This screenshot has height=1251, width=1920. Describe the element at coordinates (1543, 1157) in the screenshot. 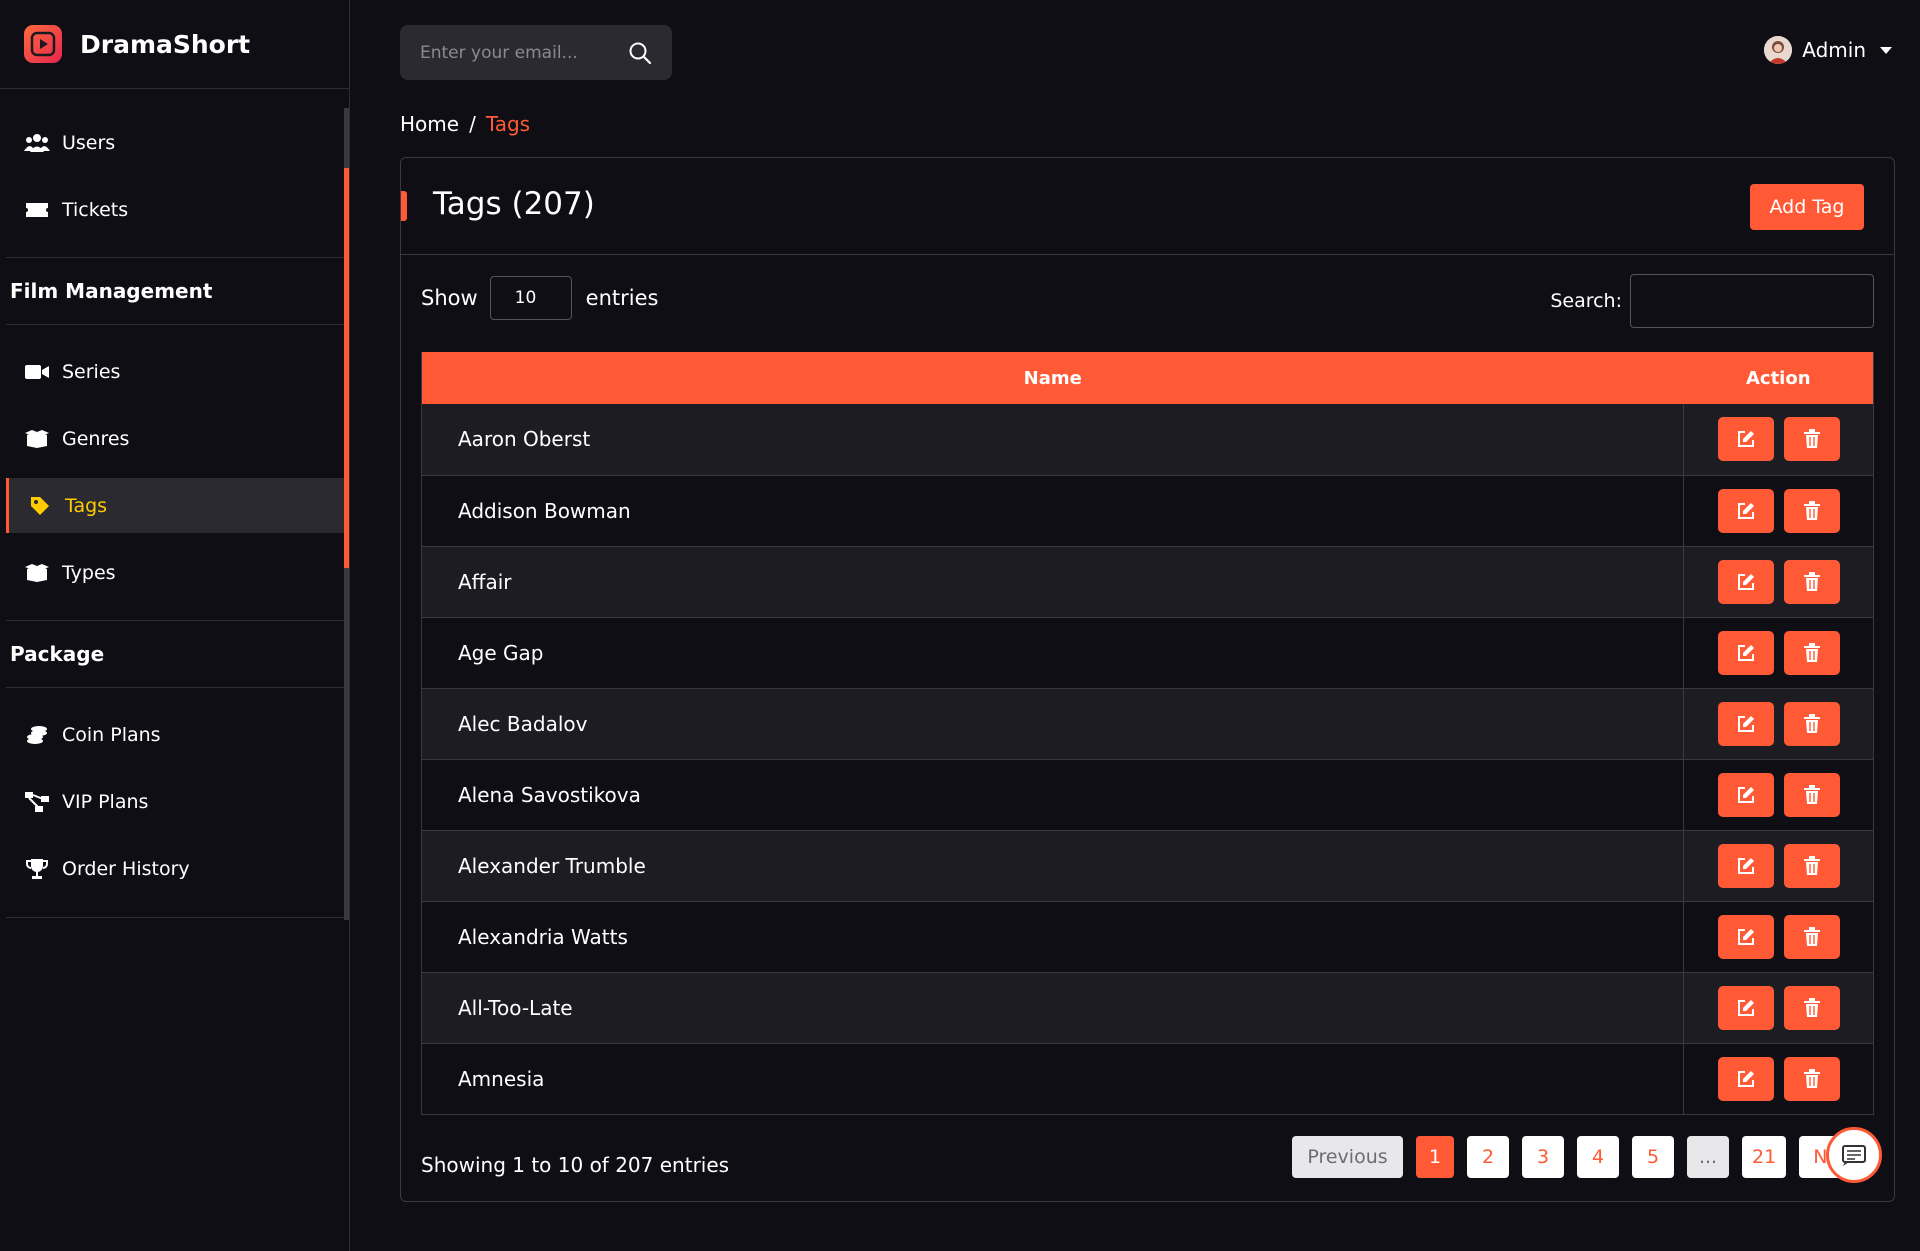

I see `pagination-page: 3` at that location.